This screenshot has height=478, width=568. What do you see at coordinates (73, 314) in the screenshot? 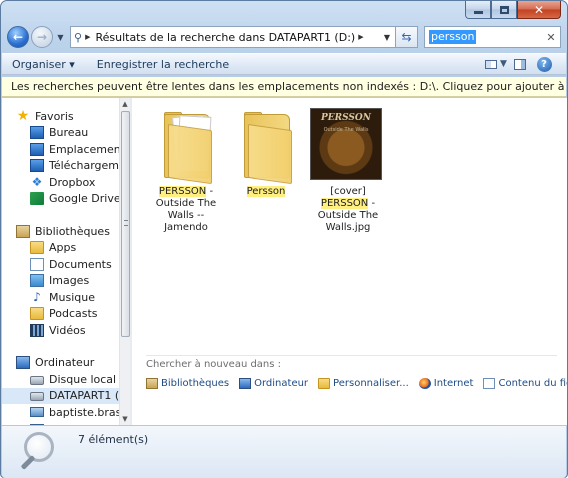
I see `nav-label: Podcasts` at bounding box center [73, 314].